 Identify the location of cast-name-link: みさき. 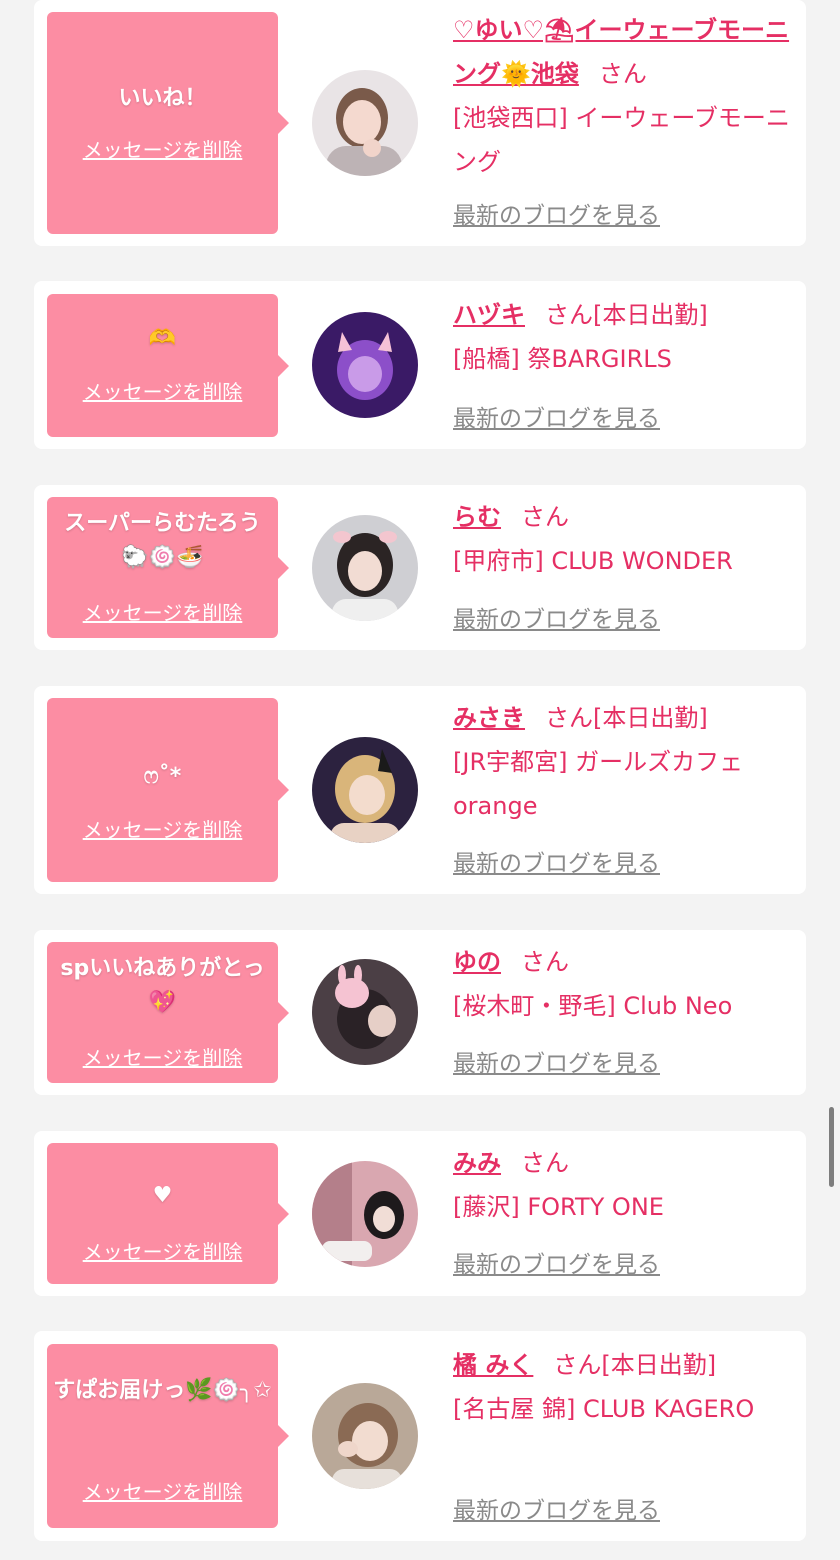
(489, 718).